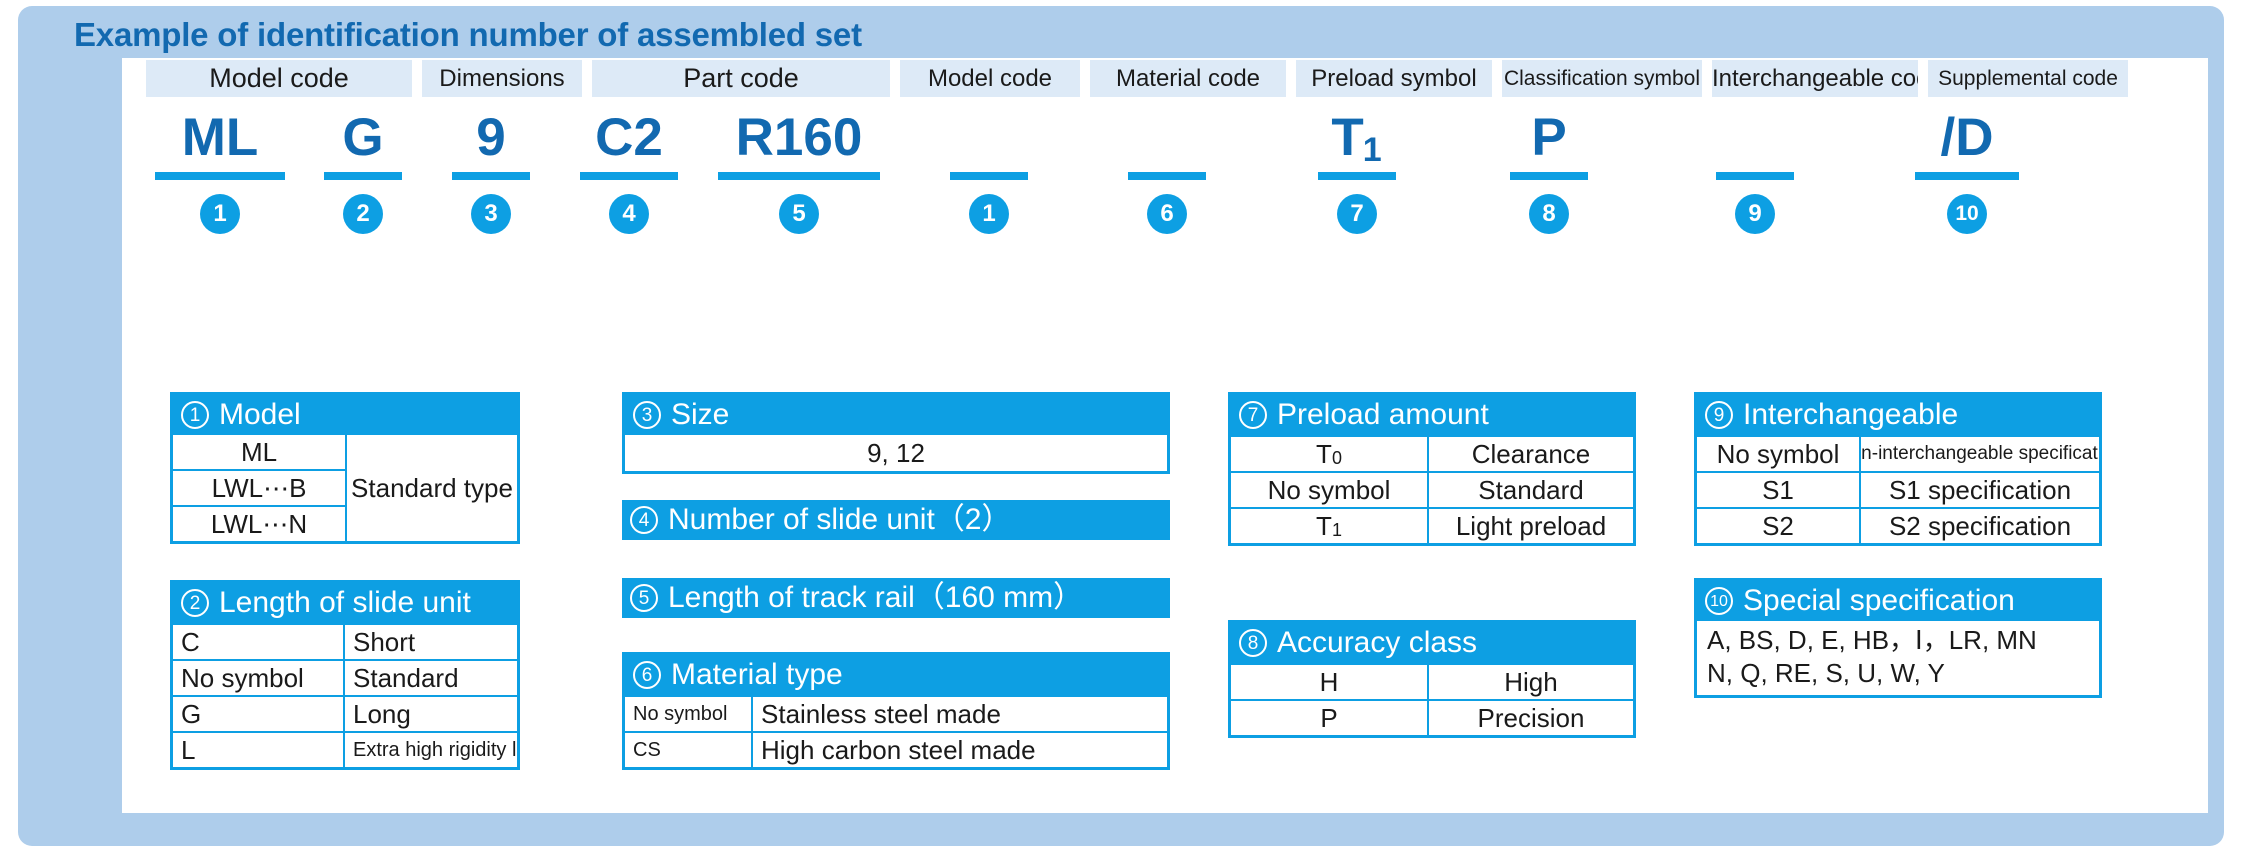  What do you see at coordinates (989, 171) in the screenshot?
I see `code-segment: 1` at bounding box center [989, 171].